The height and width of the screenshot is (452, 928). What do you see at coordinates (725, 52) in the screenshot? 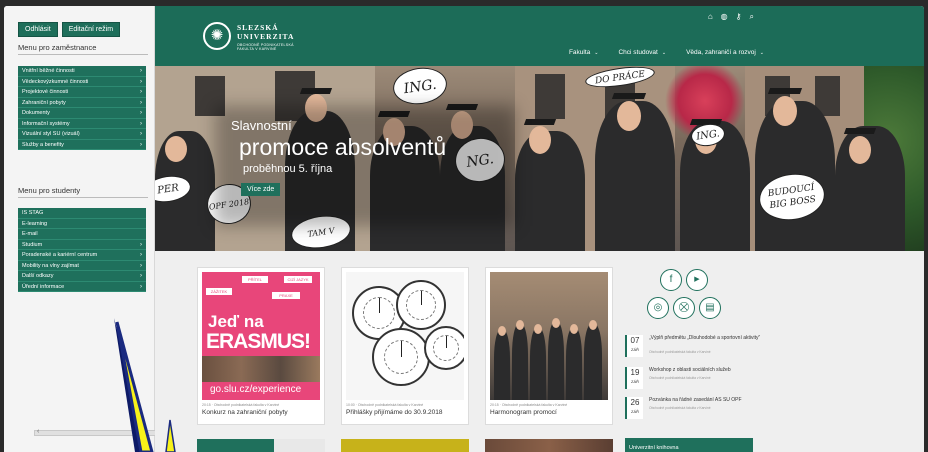
I see `nav-item-veda: Věda, zahraničí a rozvoj ⌄` at bounding box center [725, 52].